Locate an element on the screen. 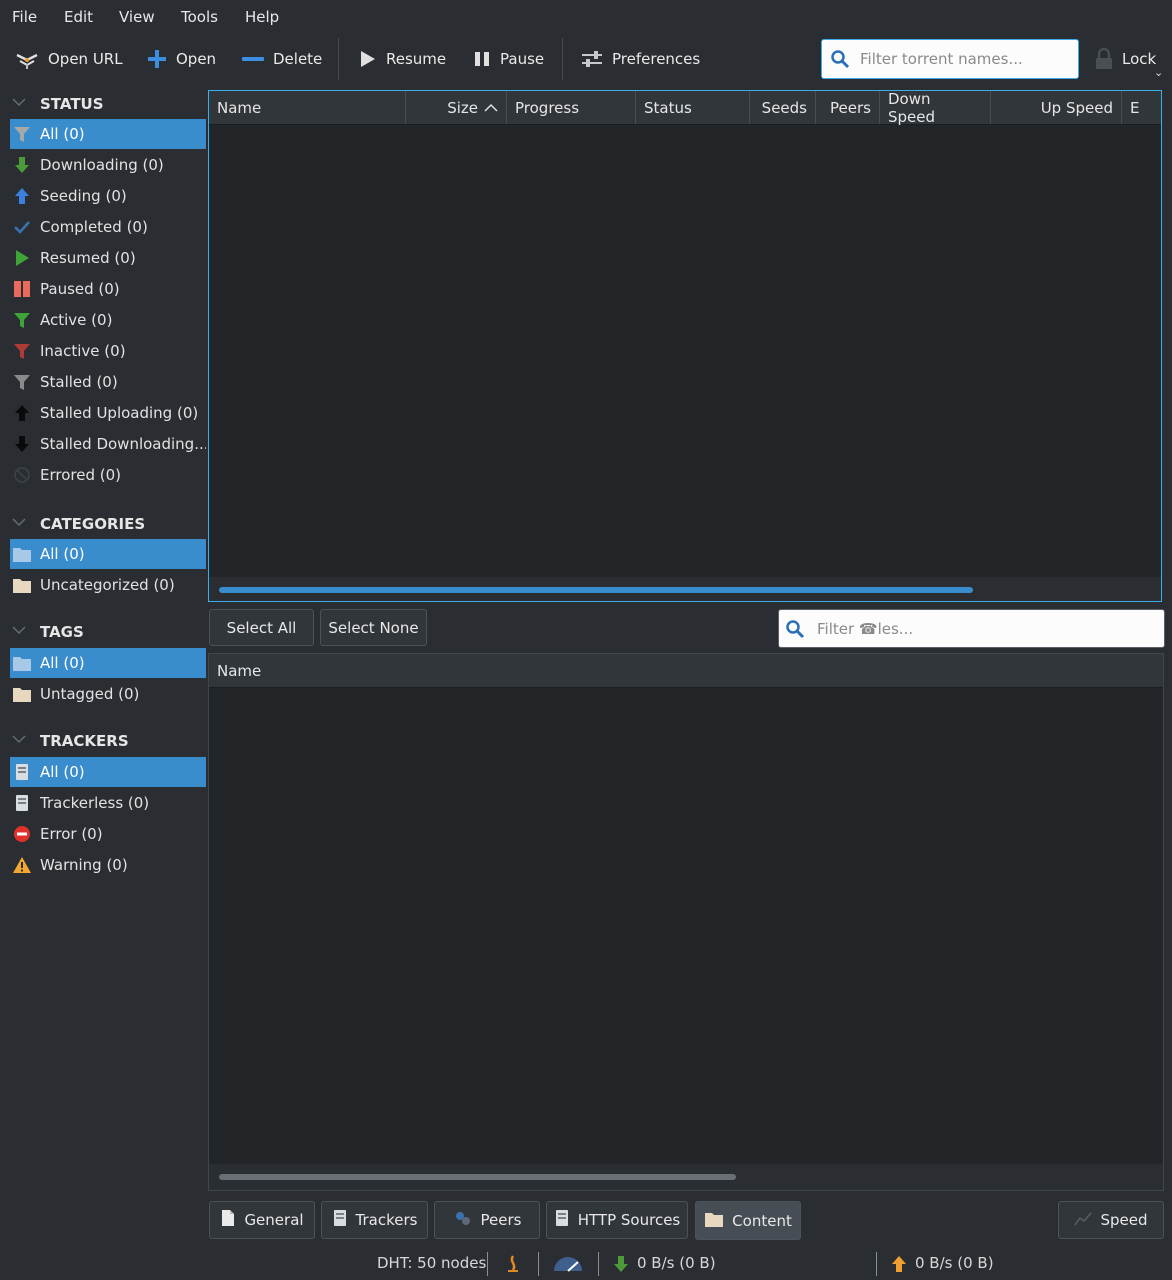  status-stalled: Stalled (0) is located at coordinates (108, 382).